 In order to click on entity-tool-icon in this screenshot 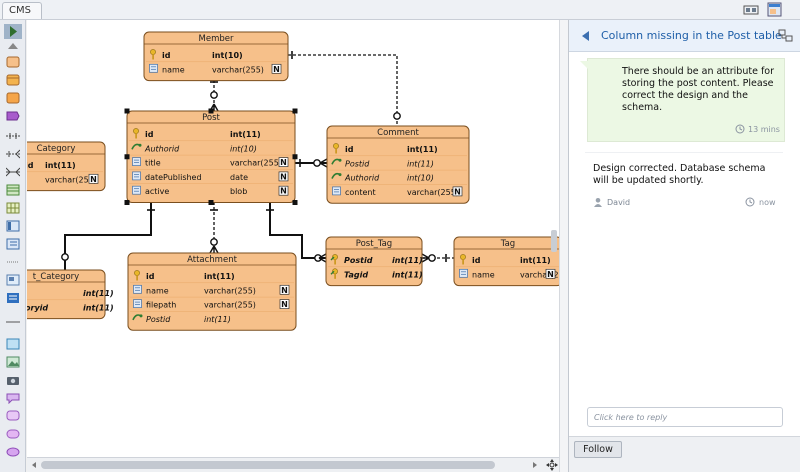, I will do `click(13, 62)`.